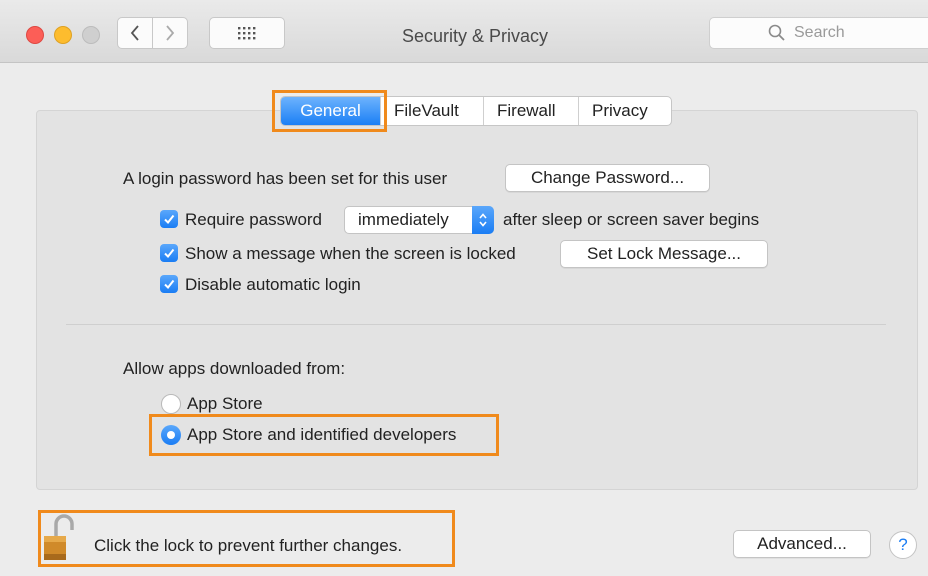 The image size is (928, 576). What do you see at coordinates (63, 35) in the screenshot?
I see `minimize-window-button` at bounding box center [63, 35].